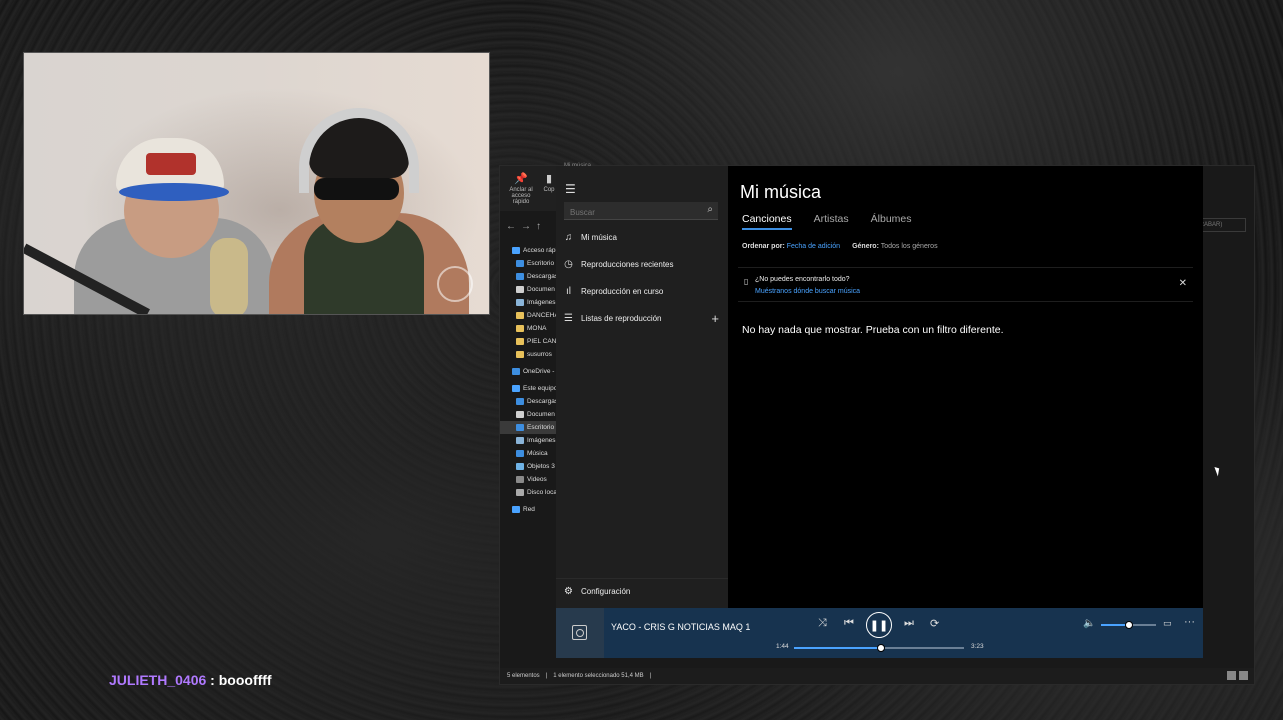  I want to click on volume-slider-thumb, so click(1128, 625).